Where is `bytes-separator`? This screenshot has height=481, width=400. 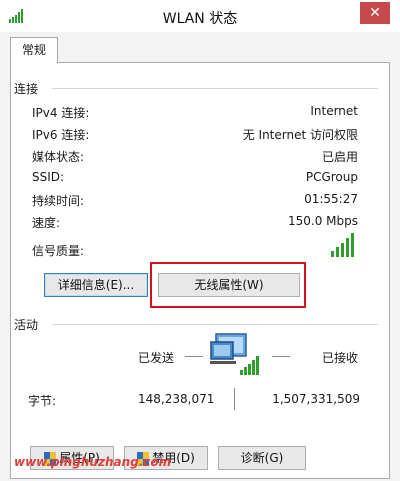 bytes-separator is located at coordinates (234, 399).